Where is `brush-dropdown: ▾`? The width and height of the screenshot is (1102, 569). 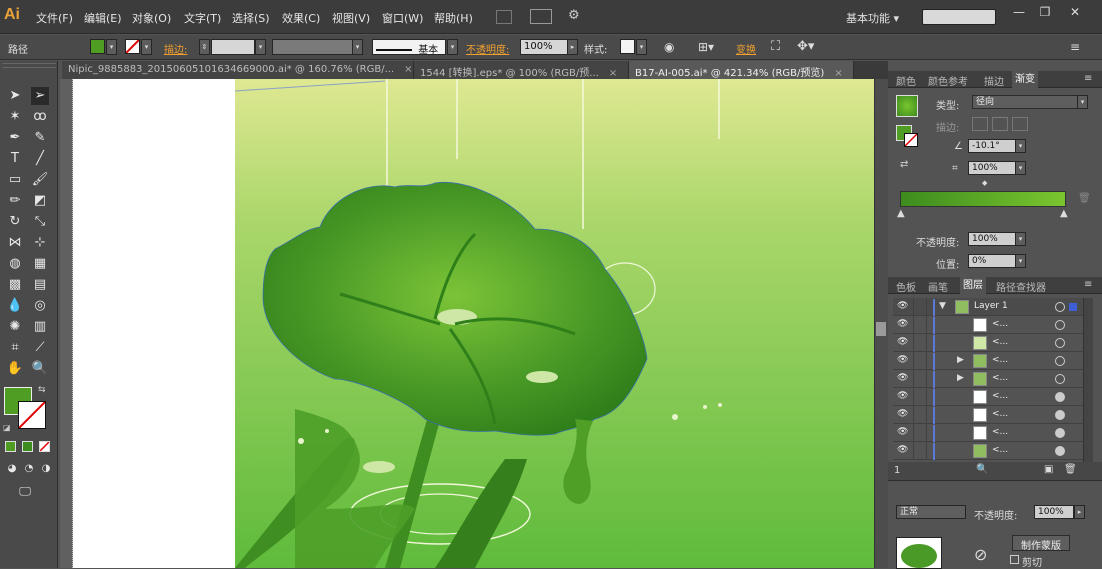
brush-dropdown: ▾ is located at coordinates (452, 47).